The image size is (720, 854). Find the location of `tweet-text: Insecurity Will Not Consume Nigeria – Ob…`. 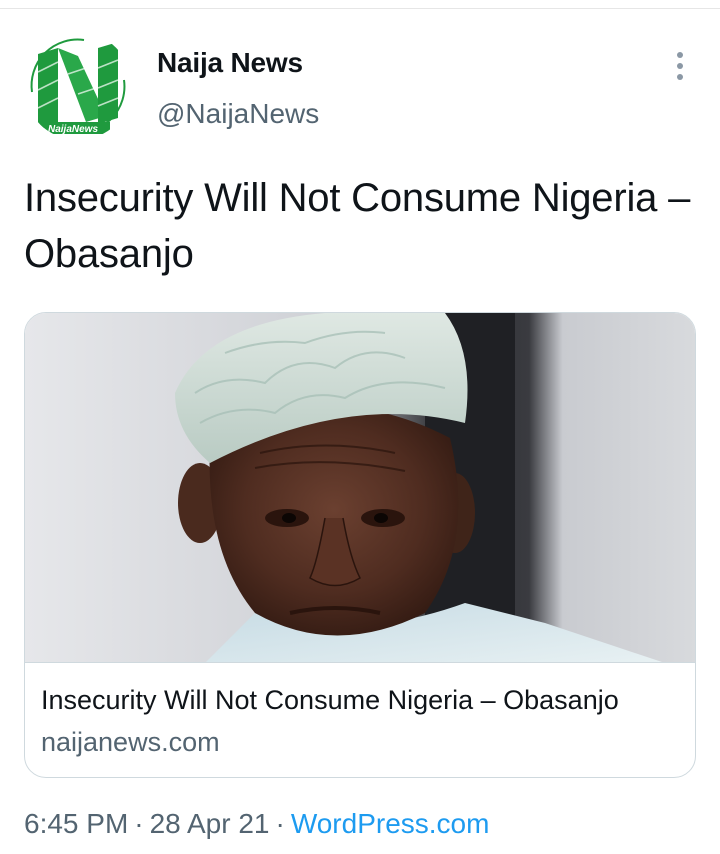

tweet-text: Insecurity Will Not Consume Nigeria – Ob… is located at coordinates (357, 226).